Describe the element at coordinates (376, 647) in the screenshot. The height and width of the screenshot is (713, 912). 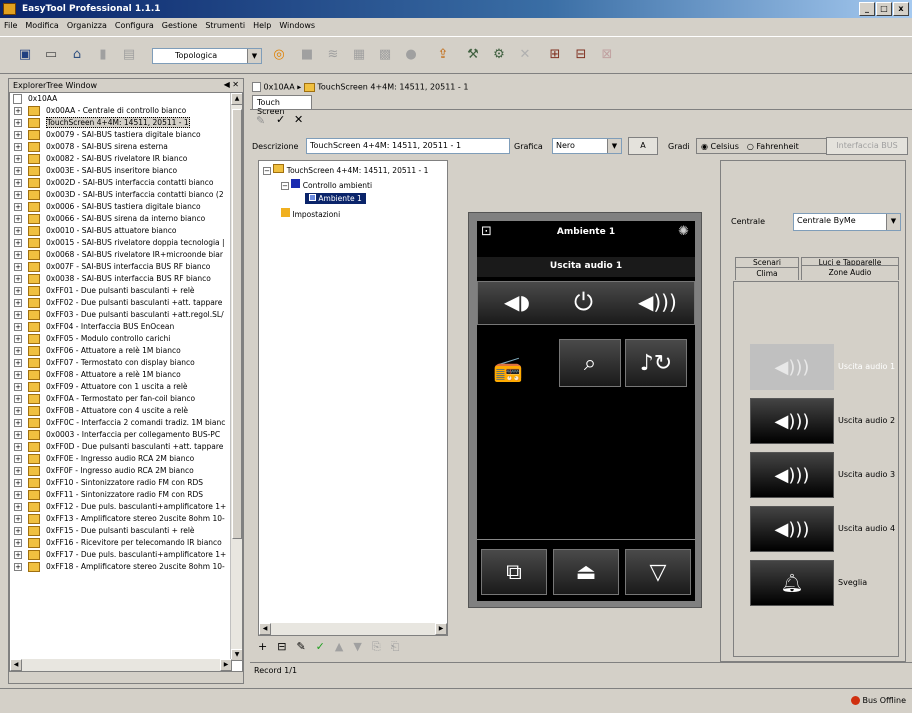
I see `copy-icon: ⎘` at that location.